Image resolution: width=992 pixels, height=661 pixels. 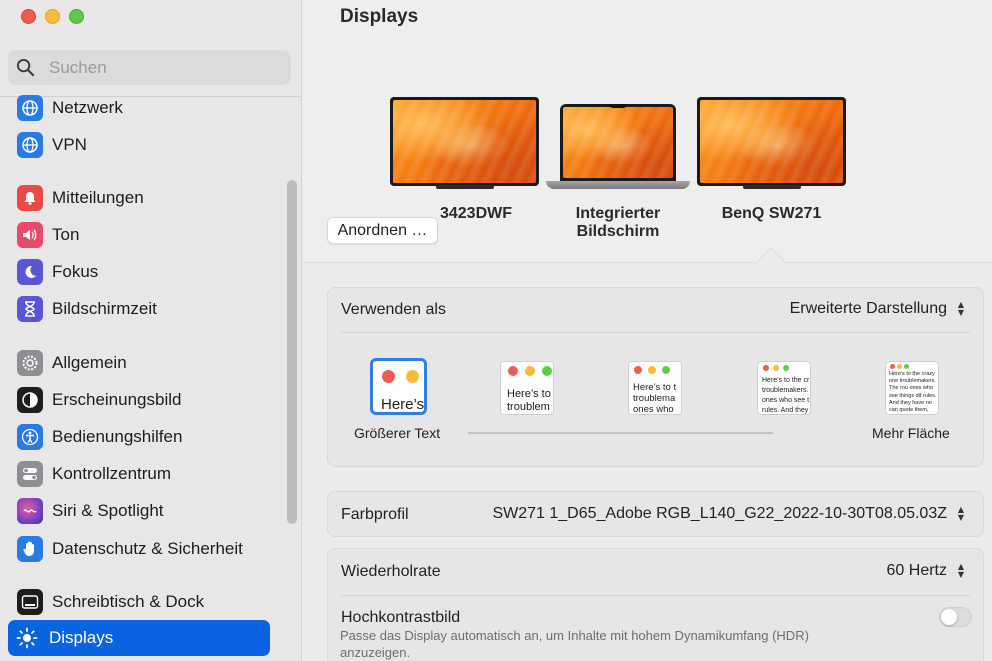 I want to click on larger-text-caption: Größerer Text, so click(x=397, y=433).